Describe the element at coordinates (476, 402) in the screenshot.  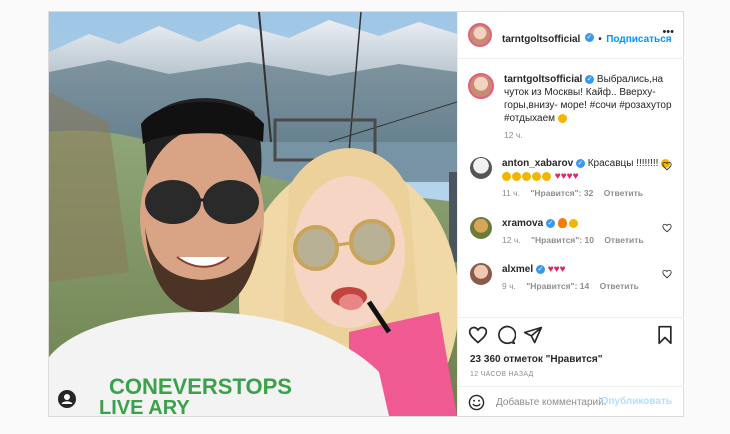
I see `emoji-icon` at that location.